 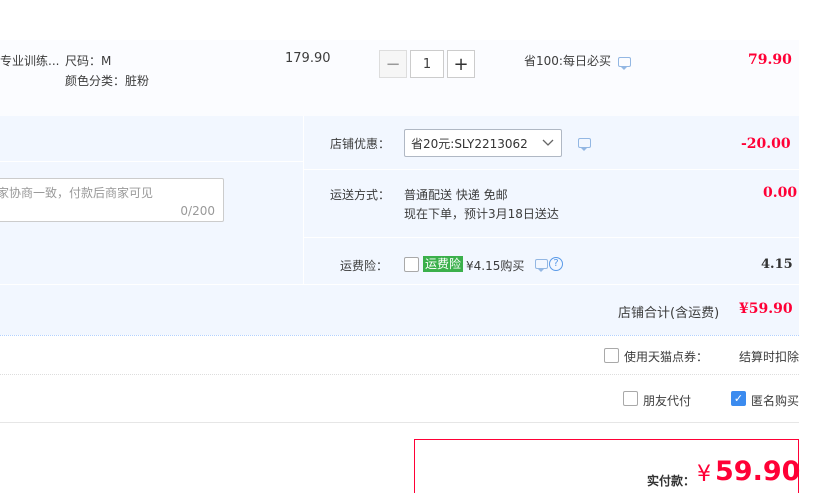 I want to click on tmall-points-value: 结算时扣除, so click(x=769, y=357).